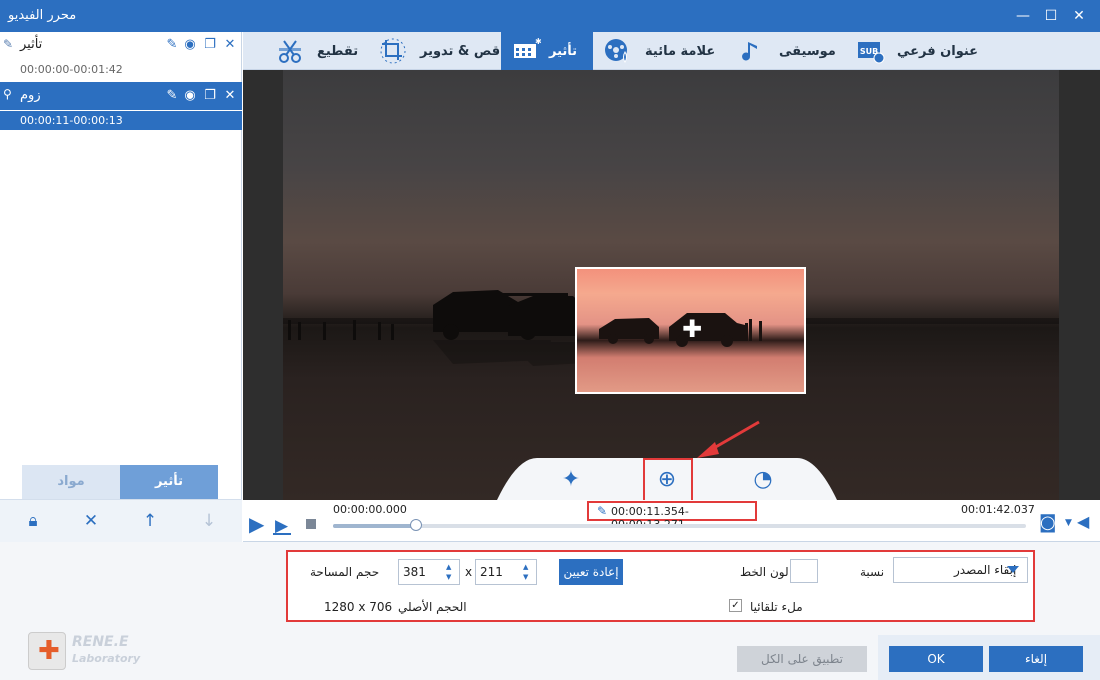 Image resolution: width=1100 pixels, height=680 pixels. What do you see at coordinates (30, 95) in the screenshot?
I see `effect-item-label: زوم` at bounding box center [30, 95].